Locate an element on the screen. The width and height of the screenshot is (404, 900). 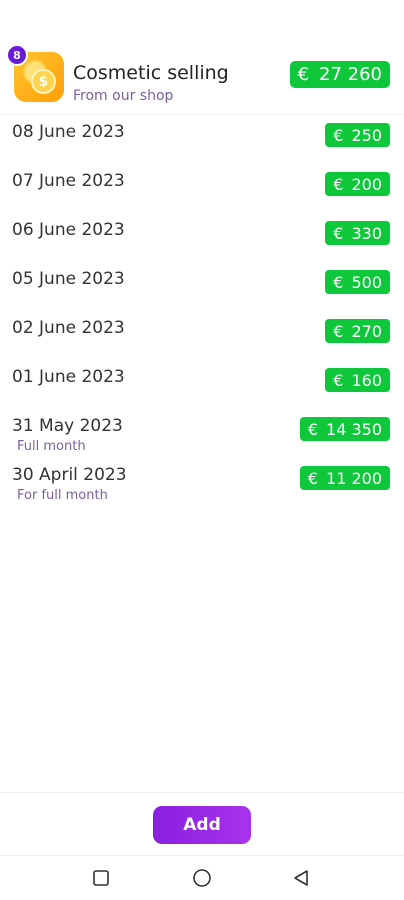
entry-date: 08 June 2023 is located at coordinates (68, 132).